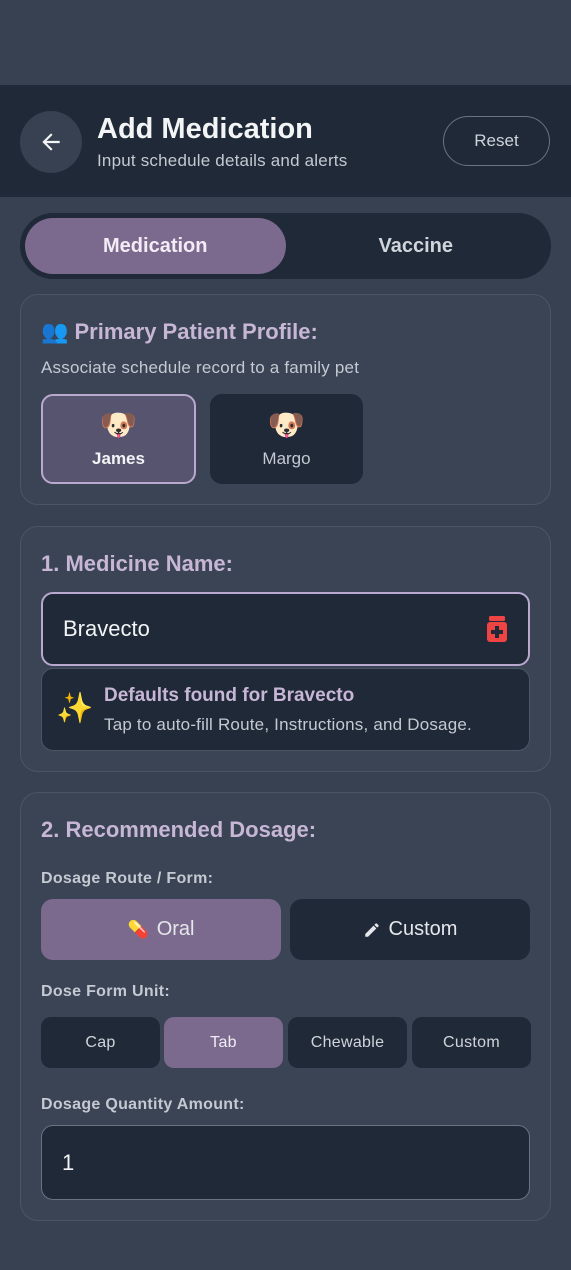 This screenshot has height=1270, width=571. I want to click on dosage-title: 2. Recommended Dosage:, so click(179, 829).